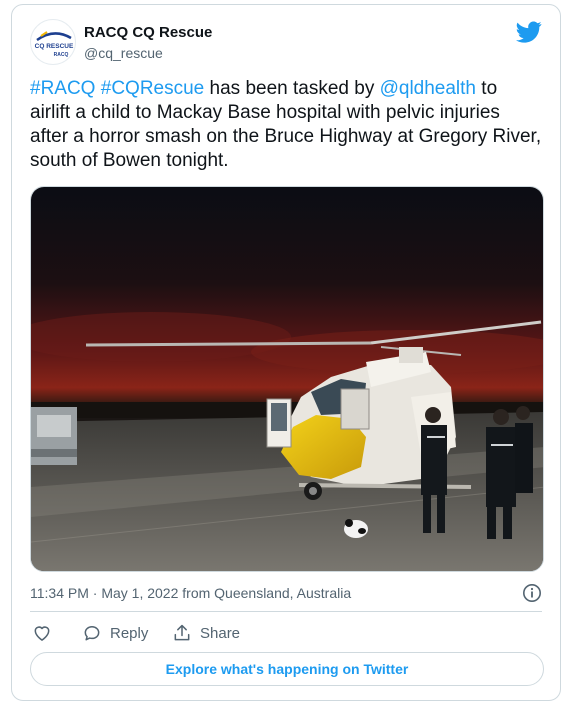  What do you see at coordinates (428, 88) in the screenshot?
I see `mention-qldhealth: @qldhealth` at bounding box center [428, 88].